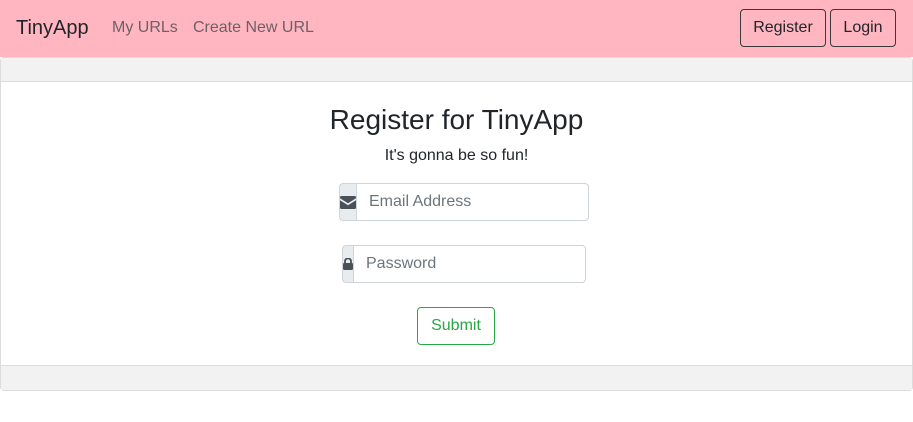 The width and height of the screenshot is (913, 422). Describe the element at coordinates (863, 28) in the screenshot. I see `login-button: Login` at that location.